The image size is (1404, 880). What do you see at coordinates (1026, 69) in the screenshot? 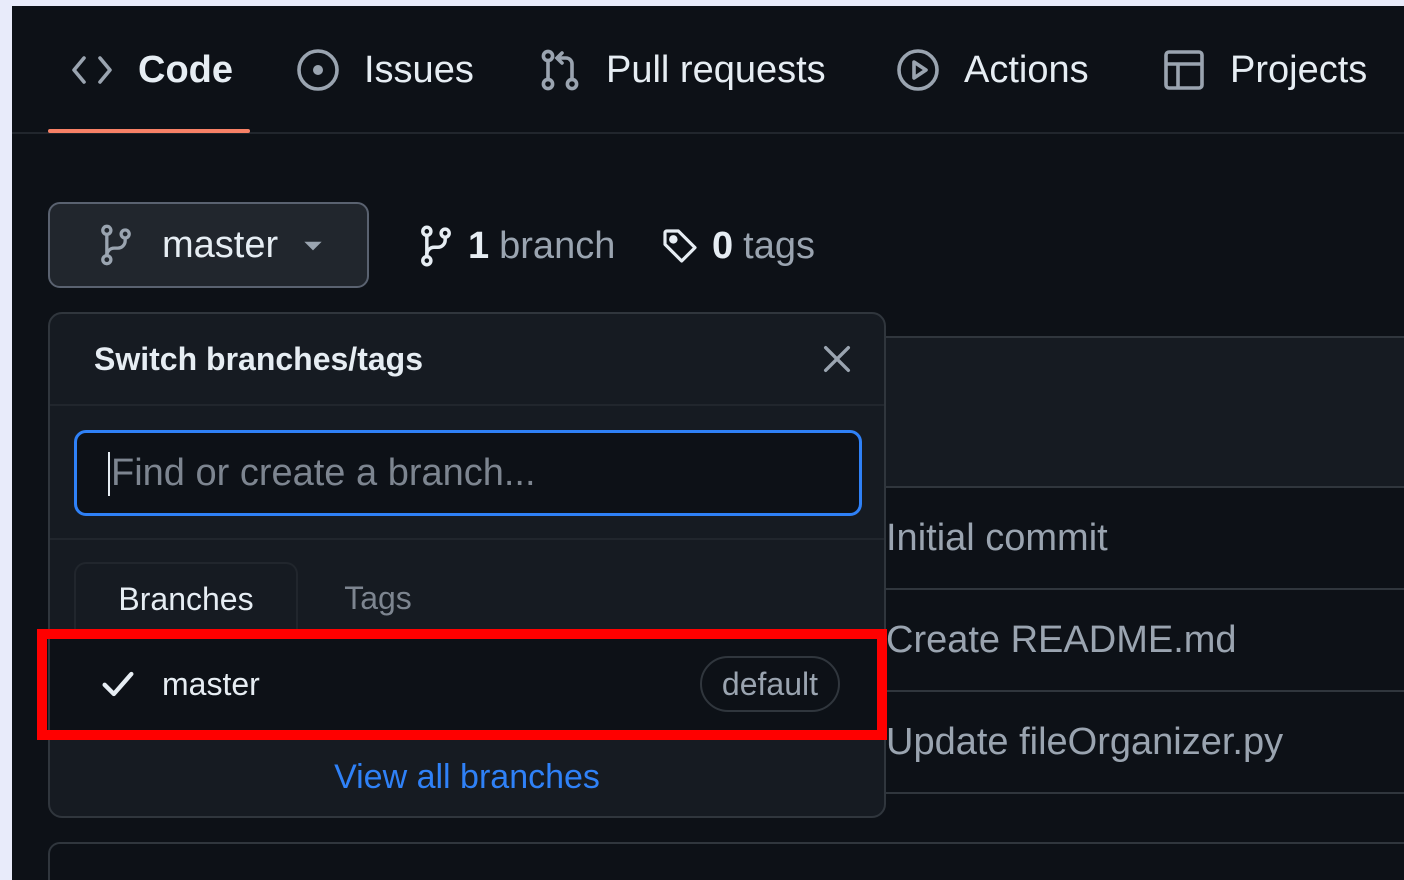
I see `tab-actions-label: Actions` at bounding box center [1026, 69].